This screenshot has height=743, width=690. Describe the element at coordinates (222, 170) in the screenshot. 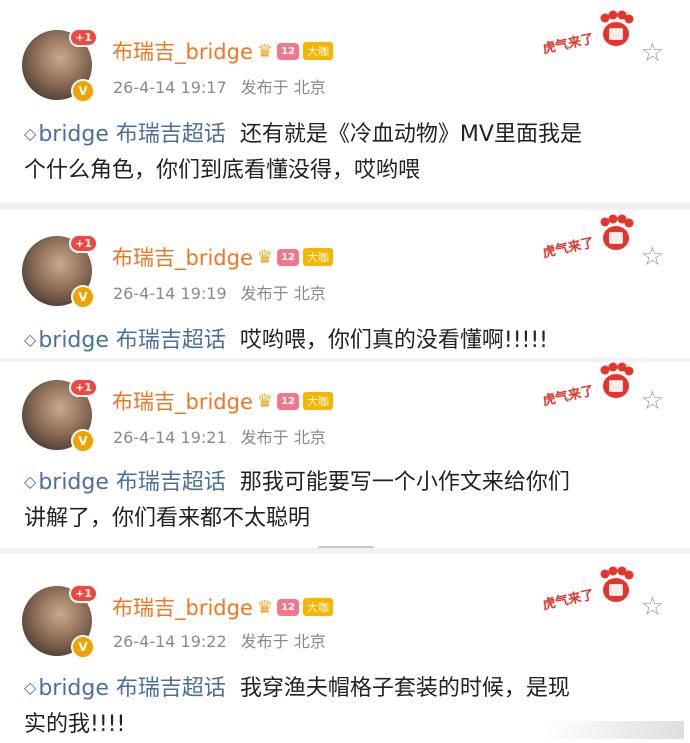

I see `post-text-line: 个什么角色，你们到底看懂没得，哎哟喂` at that location.